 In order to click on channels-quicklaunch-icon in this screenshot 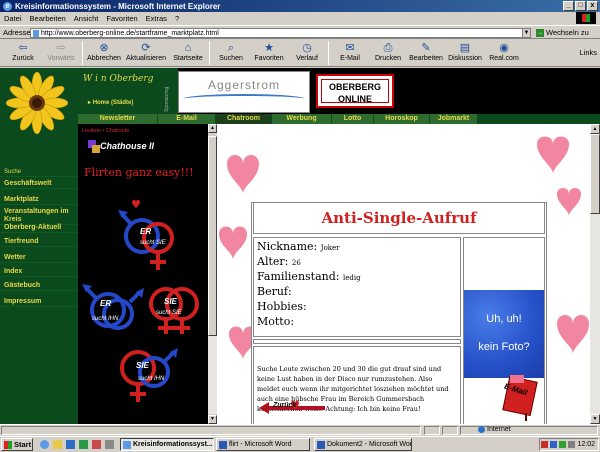, I will do `click(83, 444)`.